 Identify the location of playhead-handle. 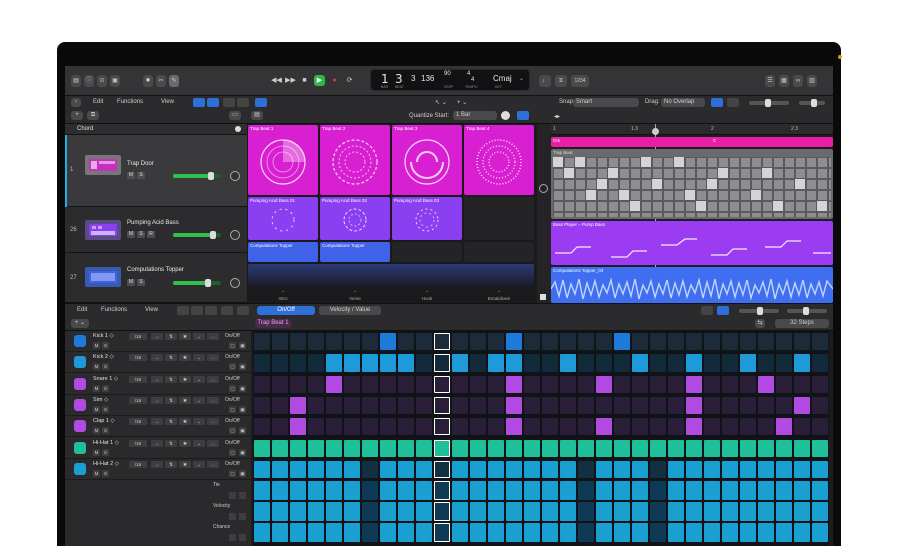
(655, 131).